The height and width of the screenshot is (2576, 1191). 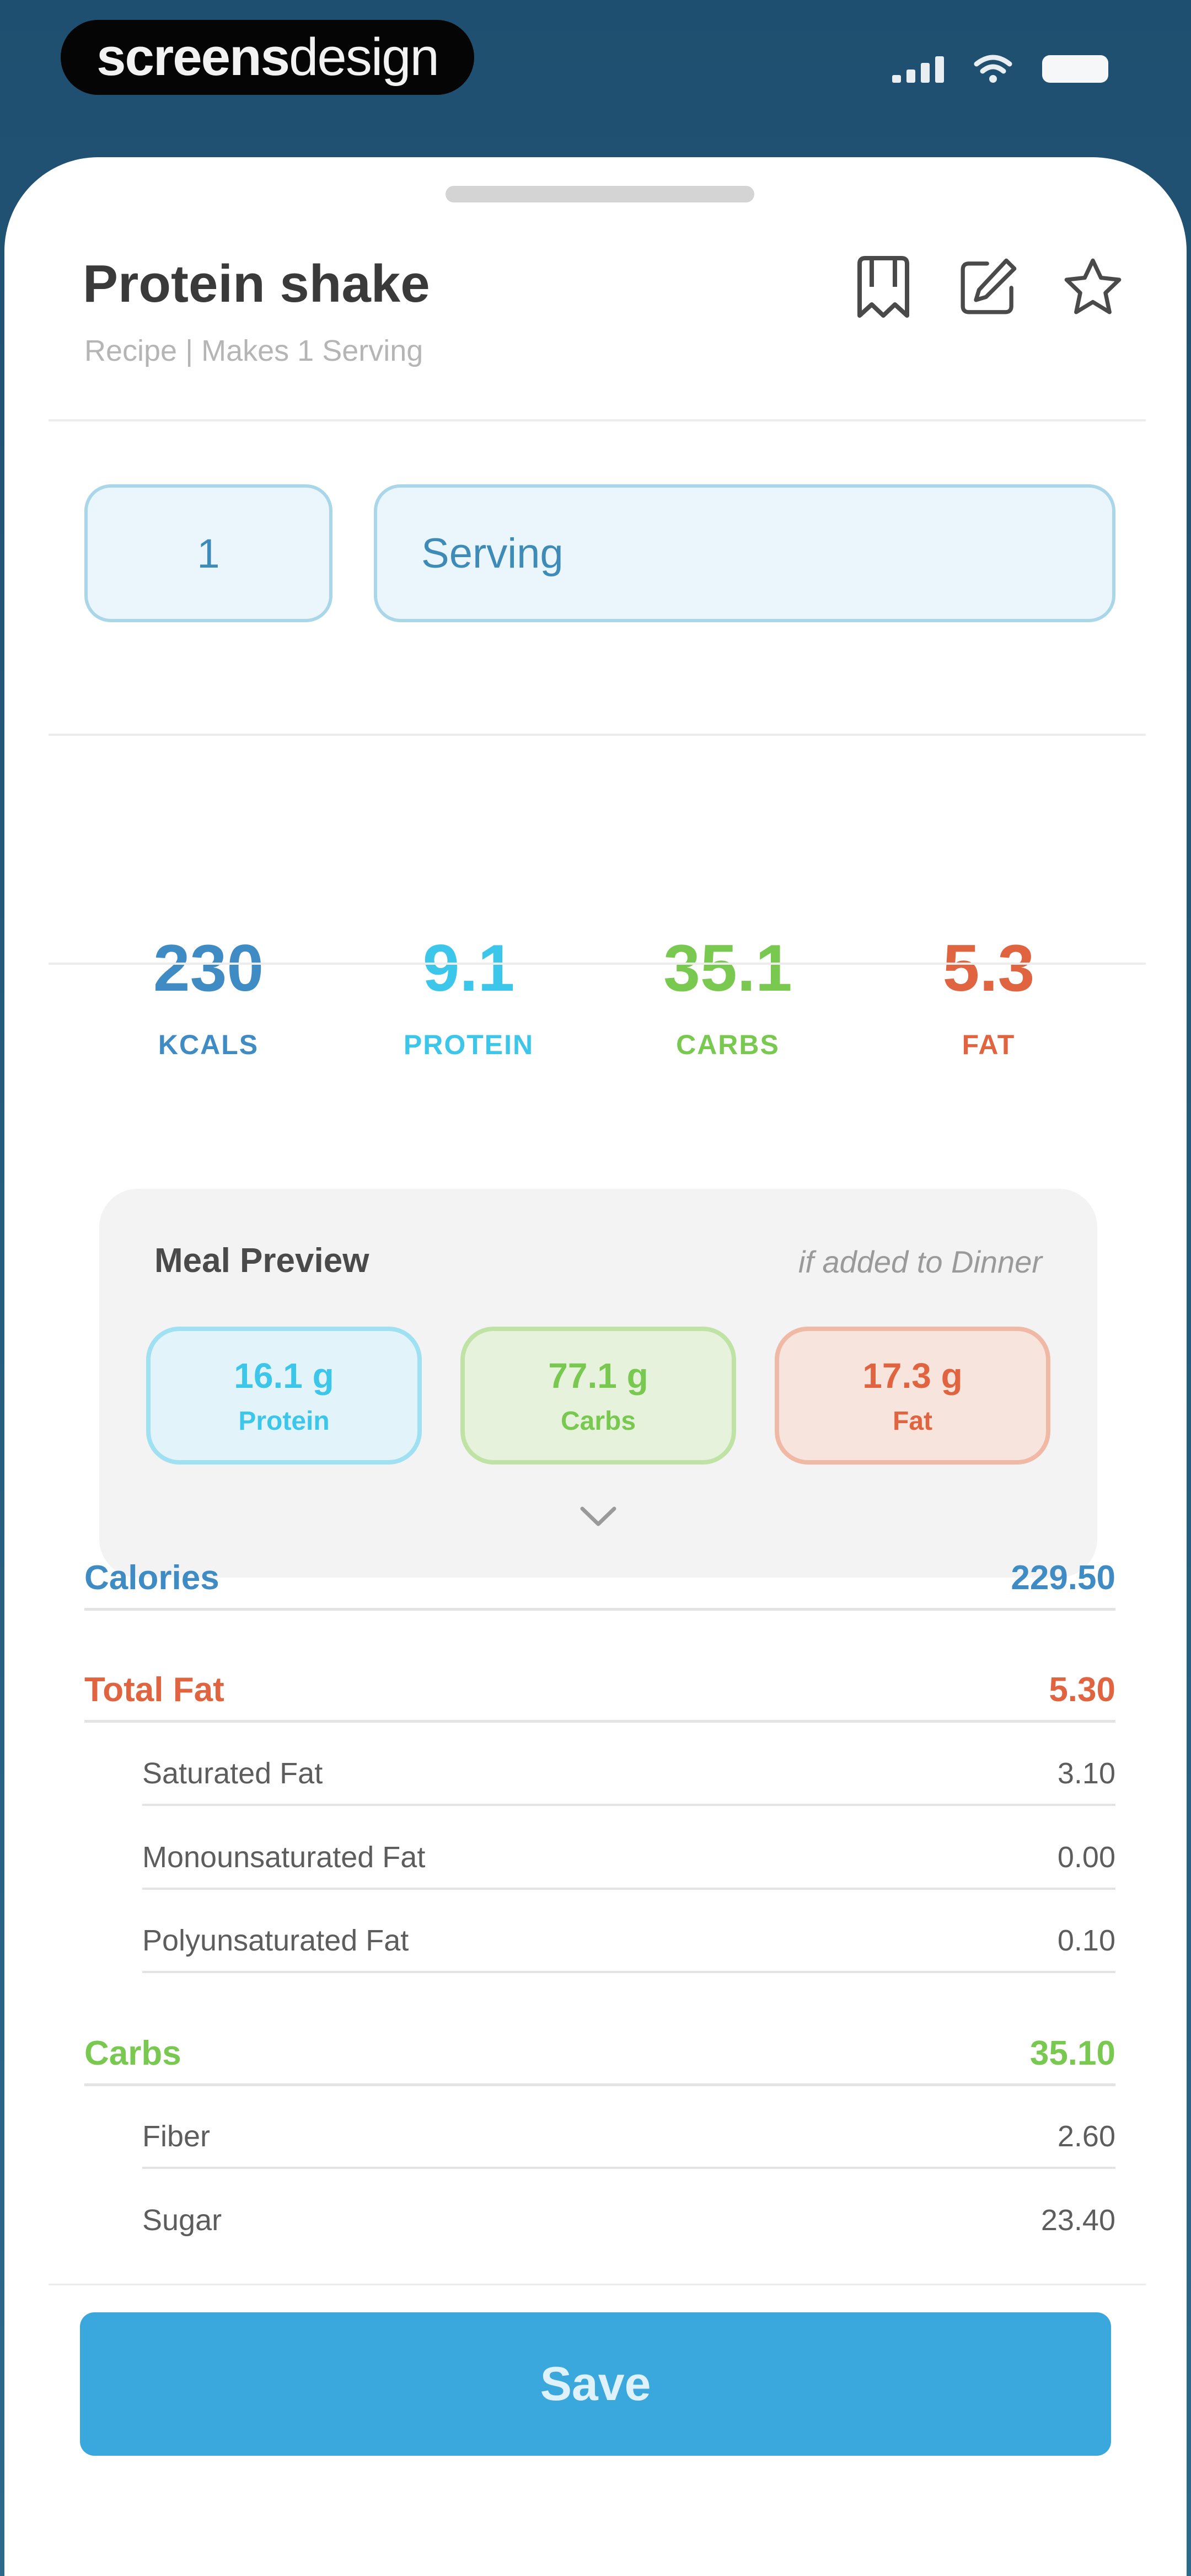 What do you see at coordinates (261, 1261) in the screenshot?
I see `meal-preview-title: Meal Preview` at bounding box center [261, 1261].